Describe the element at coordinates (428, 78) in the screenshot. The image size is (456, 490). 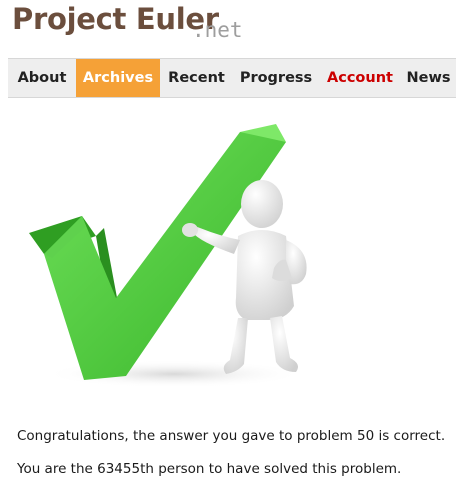
I see `nav-news: News` at that location.